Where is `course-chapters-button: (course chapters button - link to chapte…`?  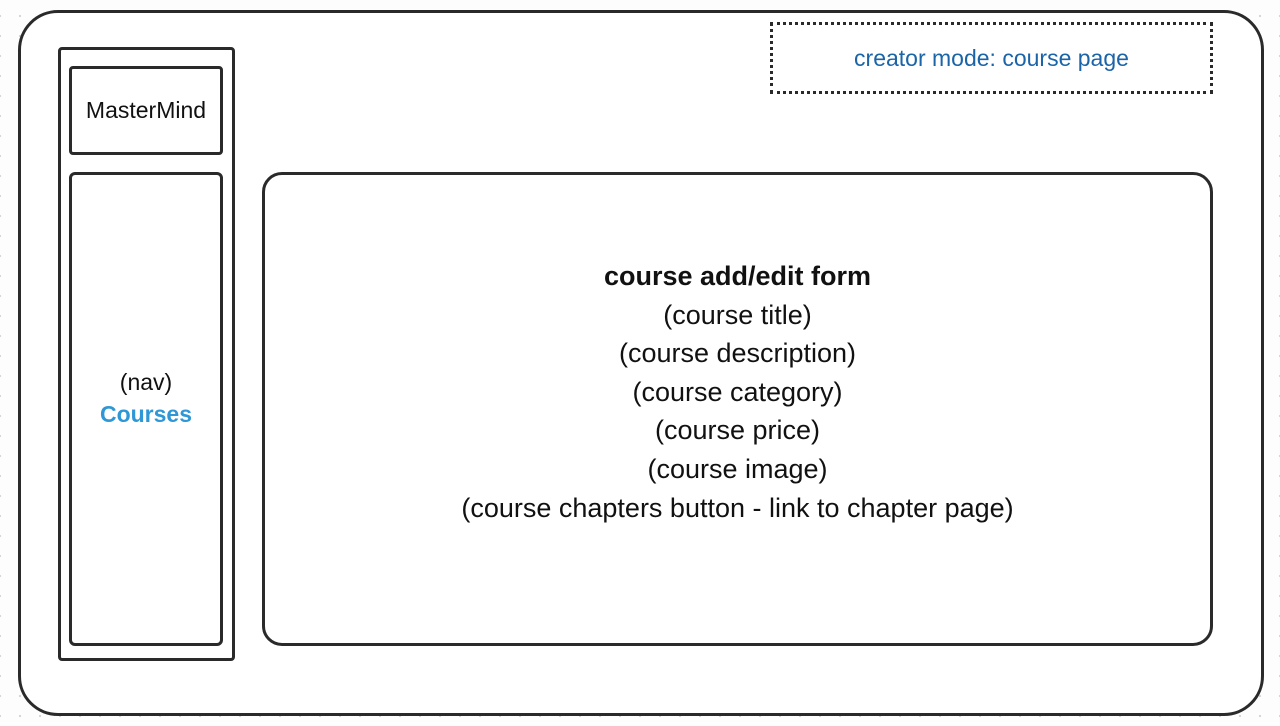 course-chapters-button: (course chapters button - link to chapte… is located at coordinates (737, 508).